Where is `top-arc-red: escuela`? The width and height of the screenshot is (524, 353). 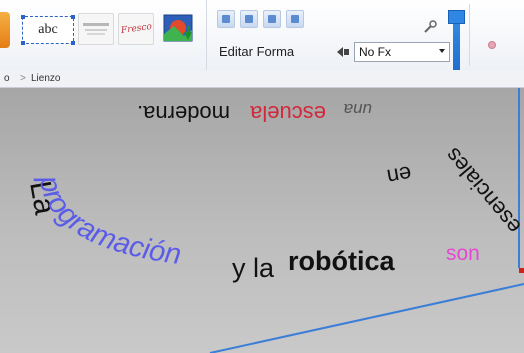 top-arc-red: escuela is located at coordinates (287, 113).